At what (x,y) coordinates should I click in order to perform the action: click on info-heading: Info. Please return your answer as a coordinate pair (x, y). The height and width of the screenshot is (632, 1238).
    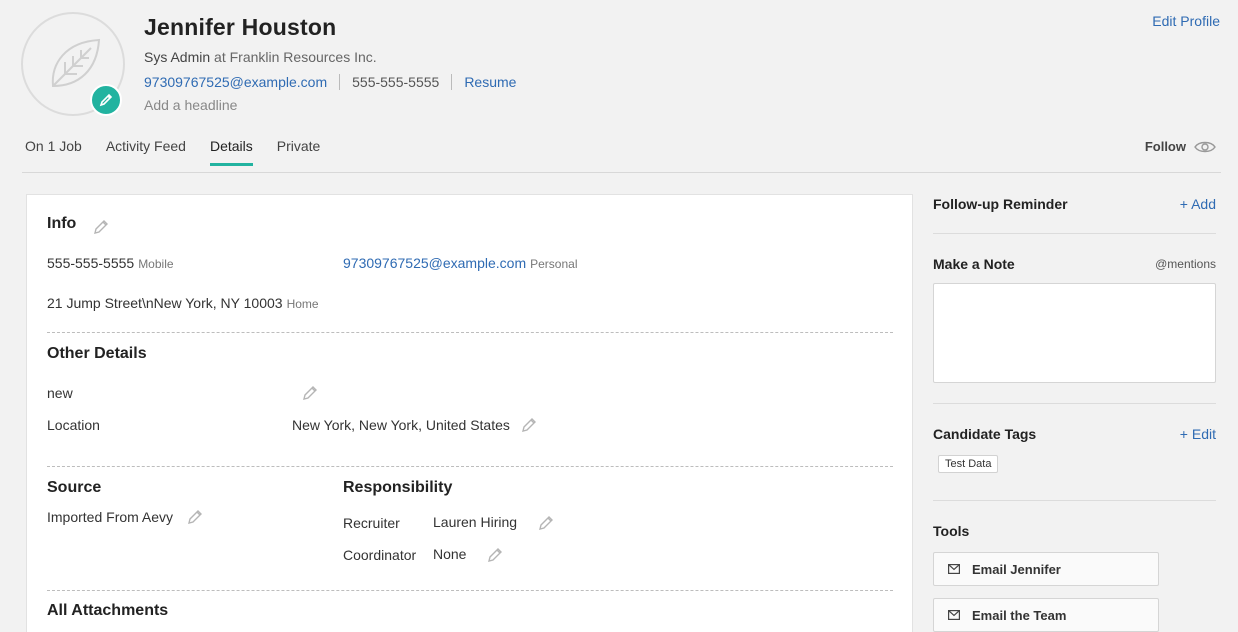
    Looking at the image, I should click on (62, 223).